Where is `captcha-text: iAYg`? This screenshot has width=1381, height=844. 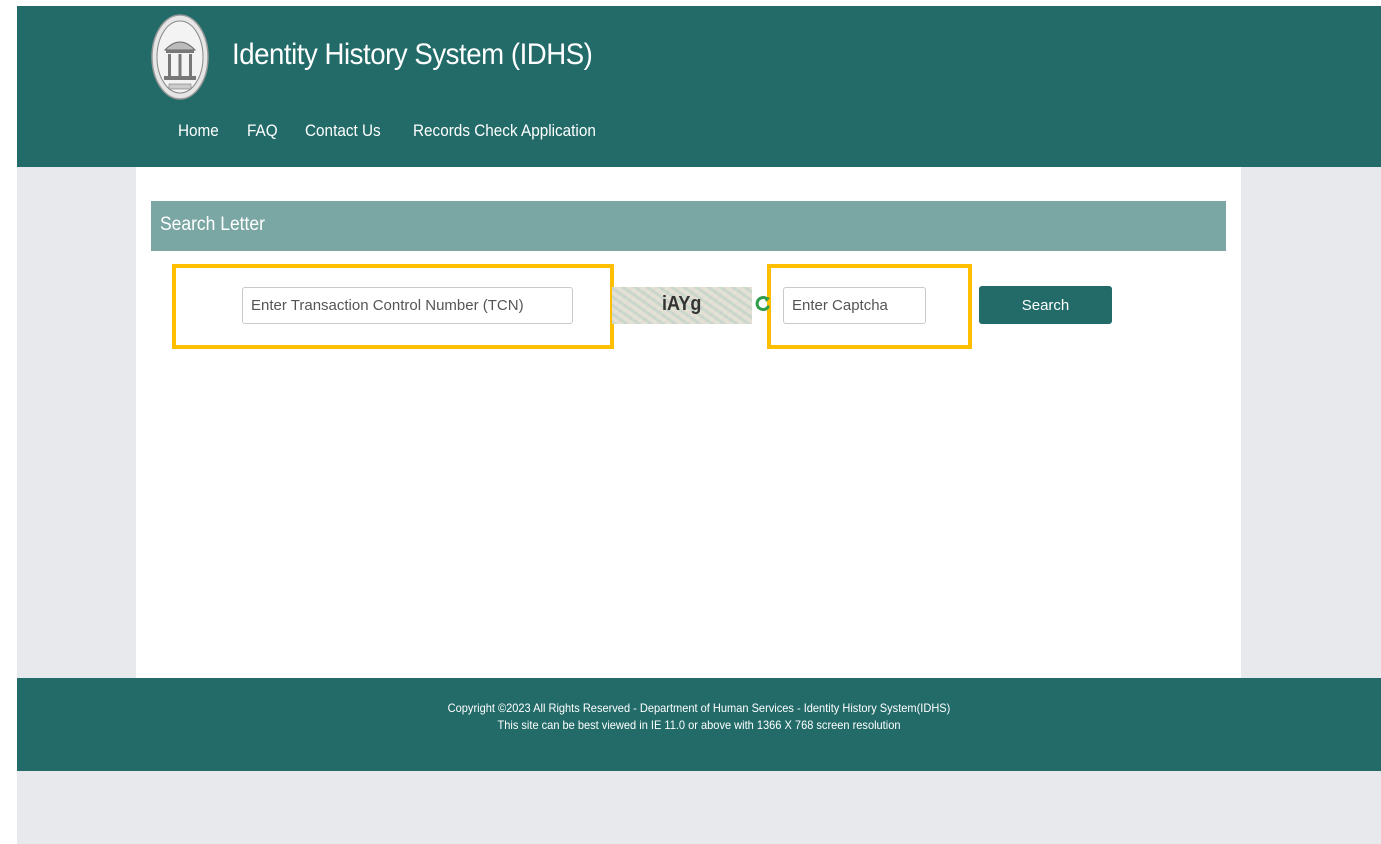
captcha-text: iAYg is located at coordinates (682, 304).